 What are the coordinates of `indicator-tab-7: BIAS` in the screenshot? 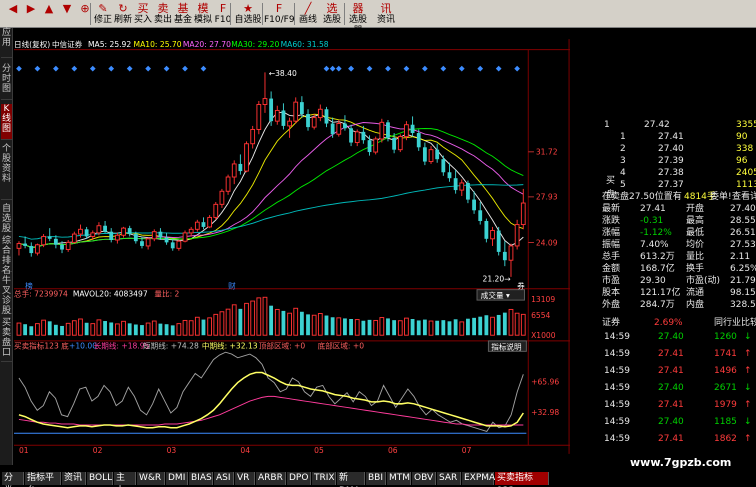 It's located at (201, 478).